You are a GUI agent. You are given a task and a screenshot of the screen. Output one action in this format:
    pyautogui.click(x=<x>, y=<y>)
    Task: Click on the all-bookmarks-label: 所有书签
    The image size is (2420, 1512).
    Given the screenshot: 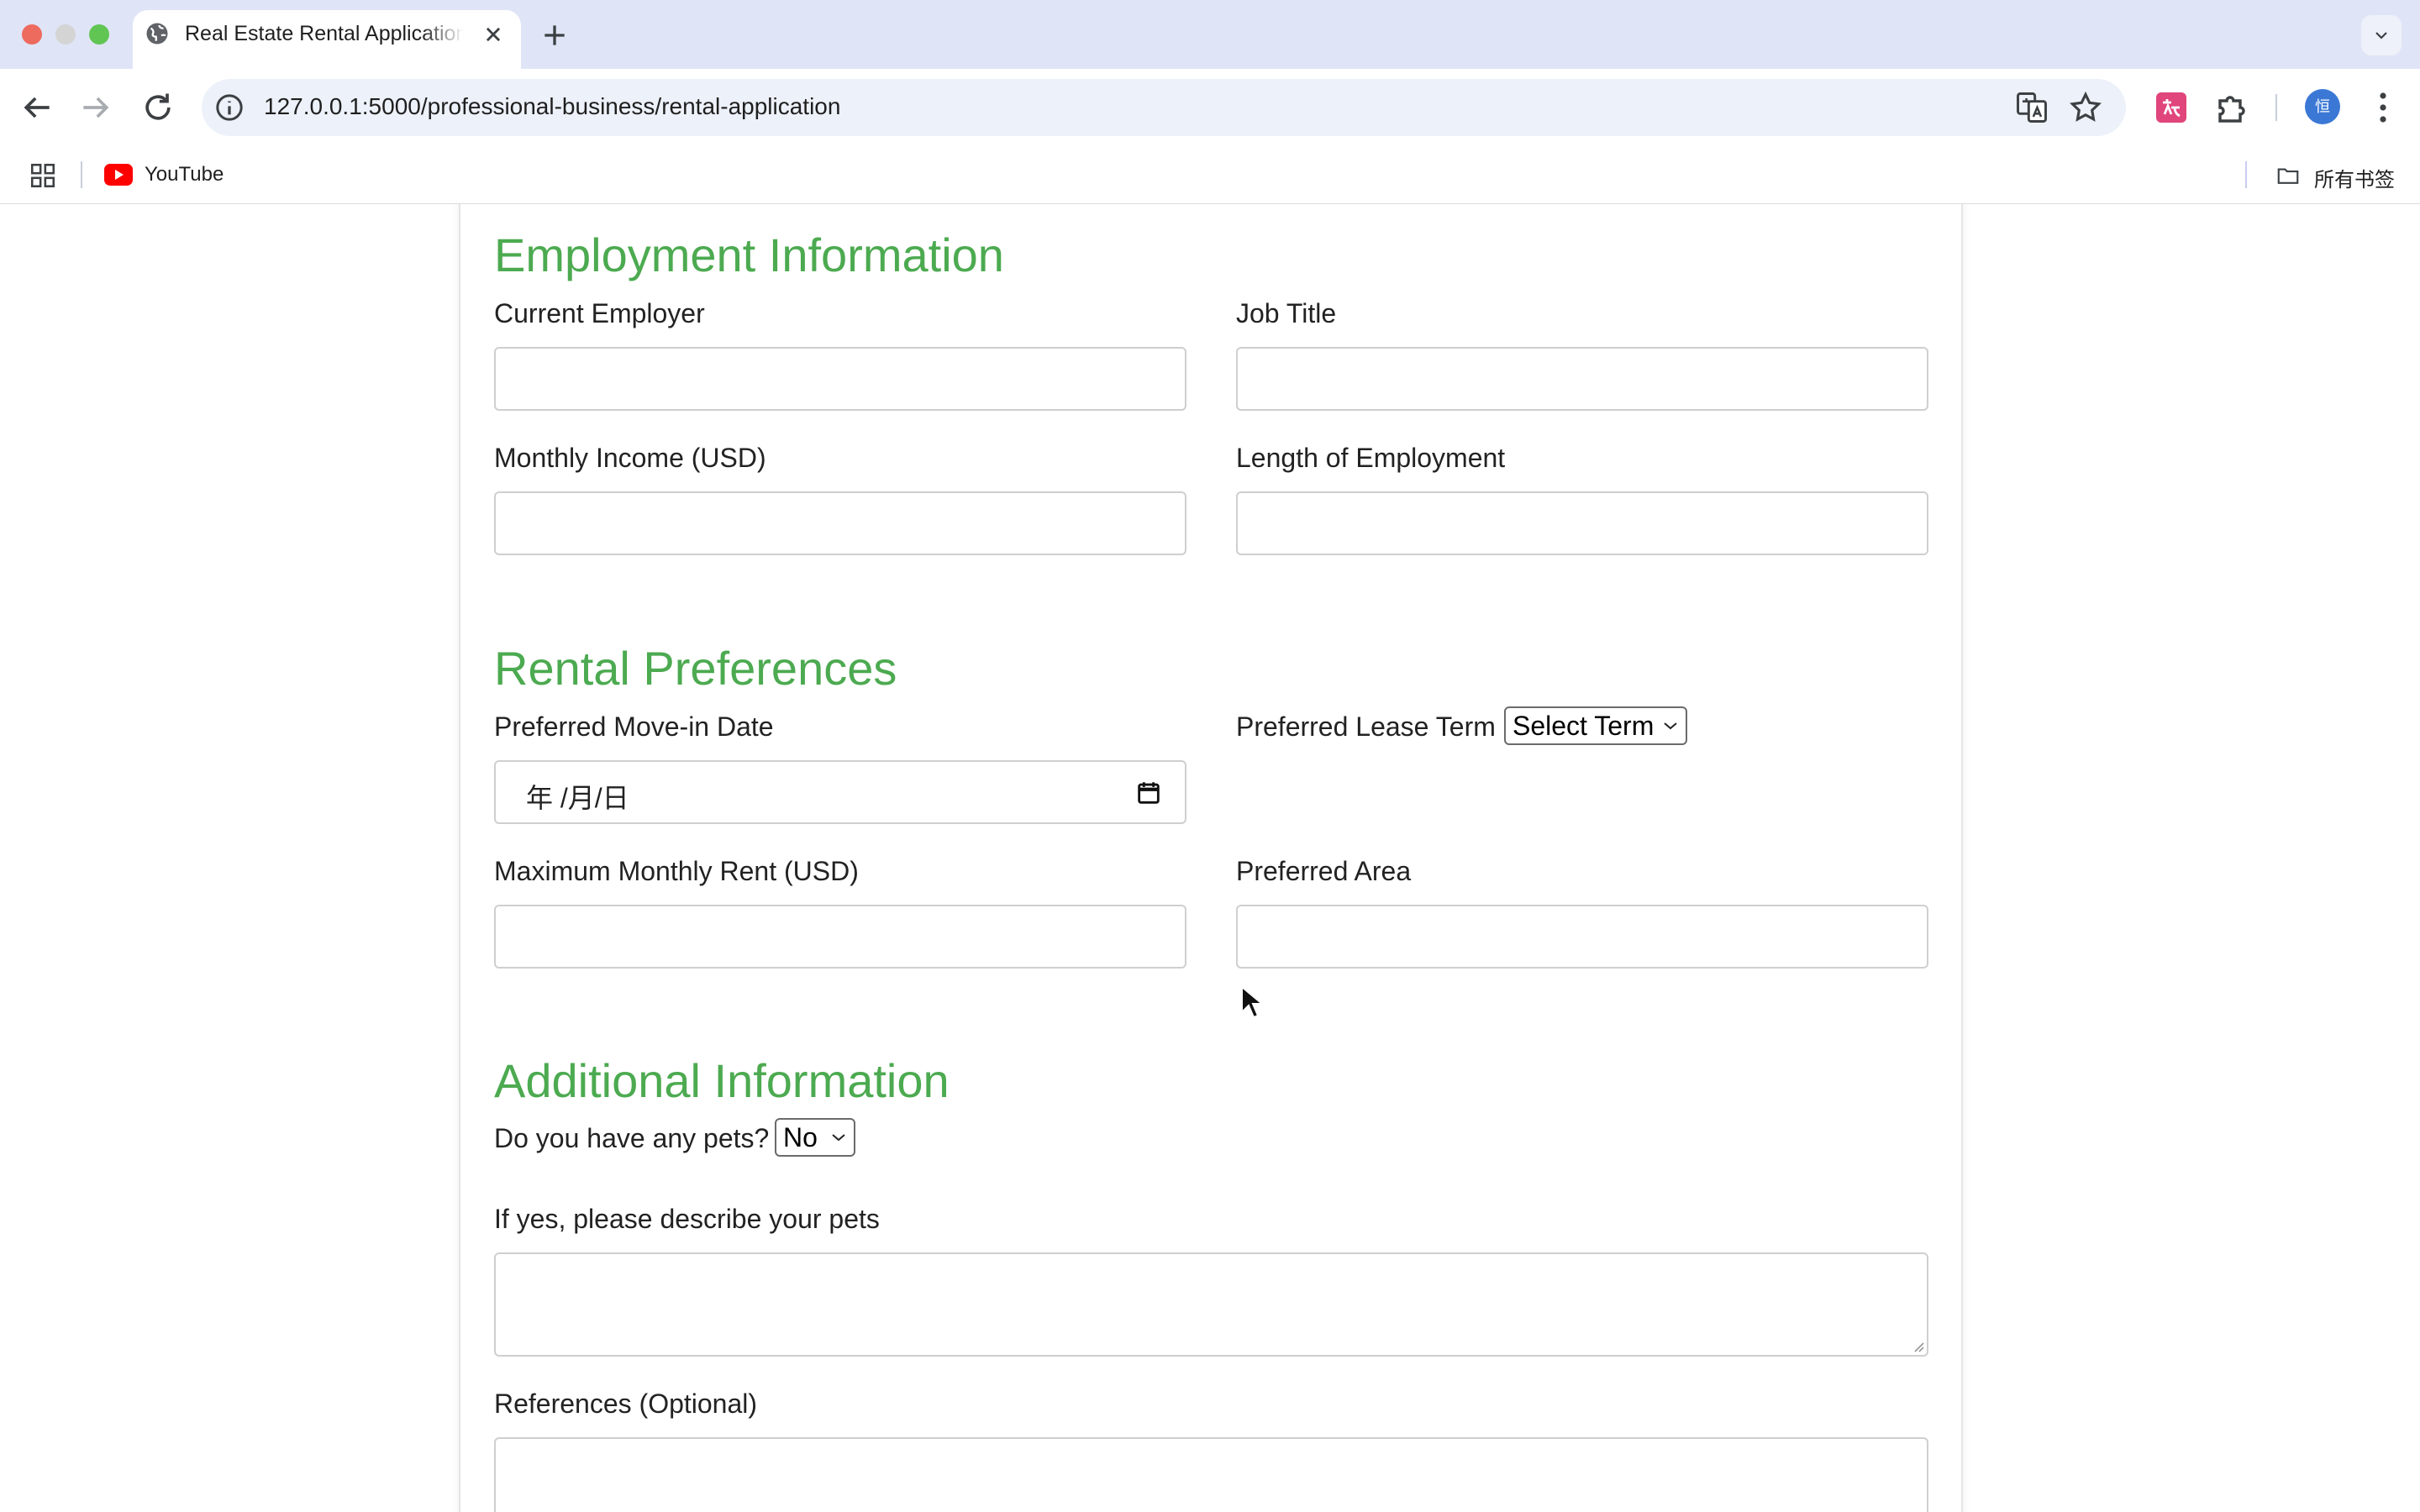 What is the action you would take?
    pyautogui.click(x=2354, y=180)
    